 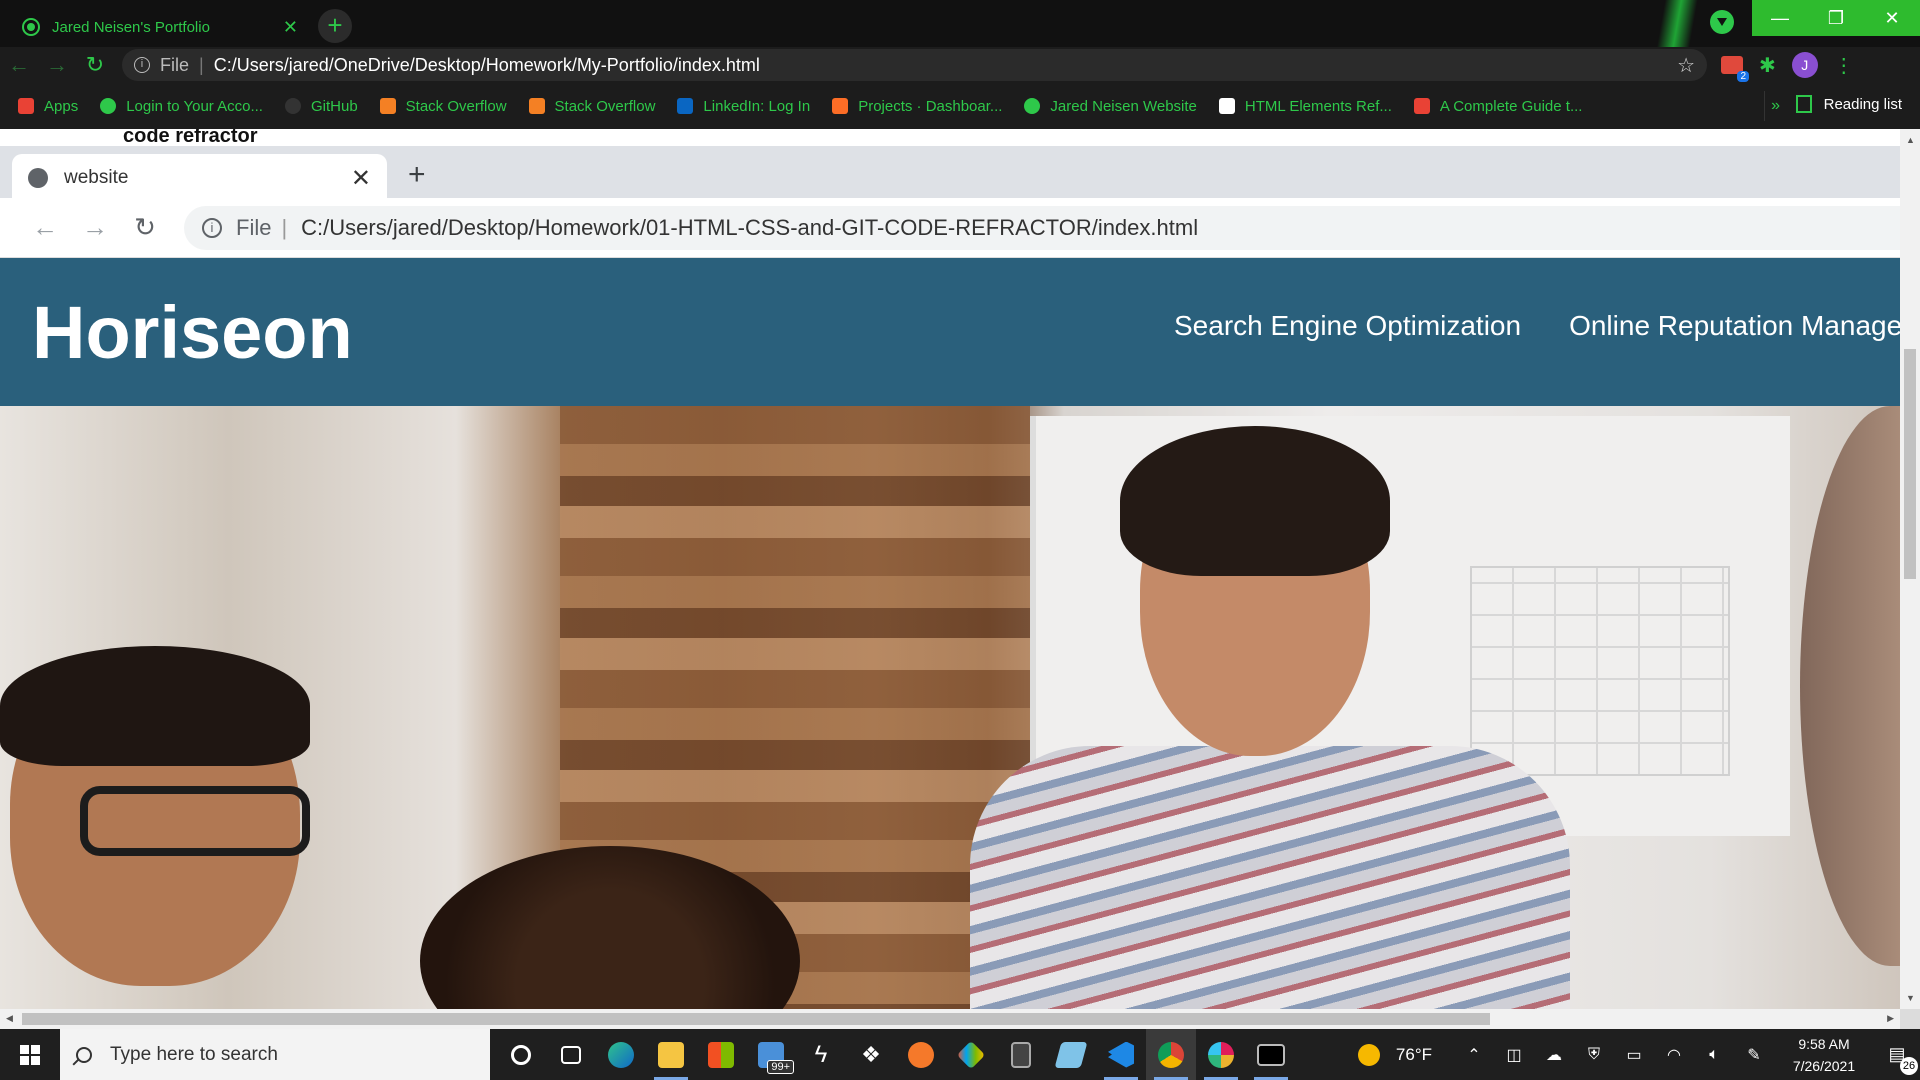 What do you see at coordinates (821, 1054) in the screenshot?
I see `bolt-app: ϟ` at bounding box center [821, 1054].